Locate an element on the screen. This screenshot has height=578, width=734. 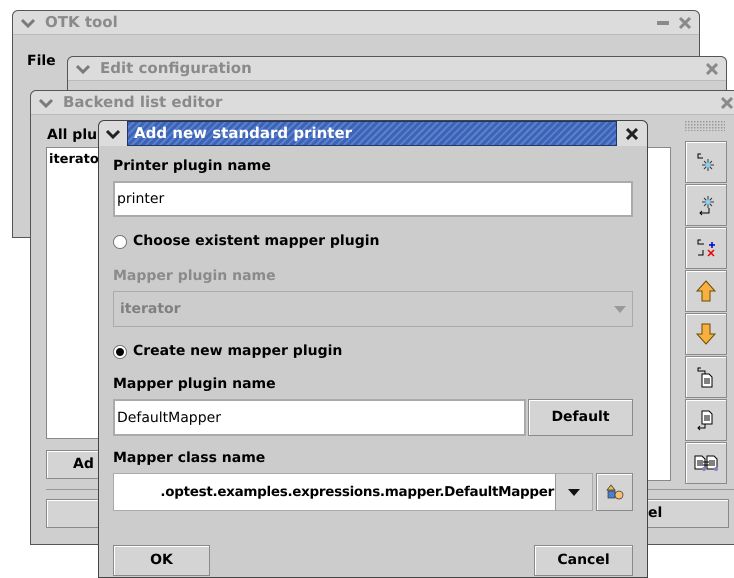
down-arrow-icon is located at coordinates (706, 334).